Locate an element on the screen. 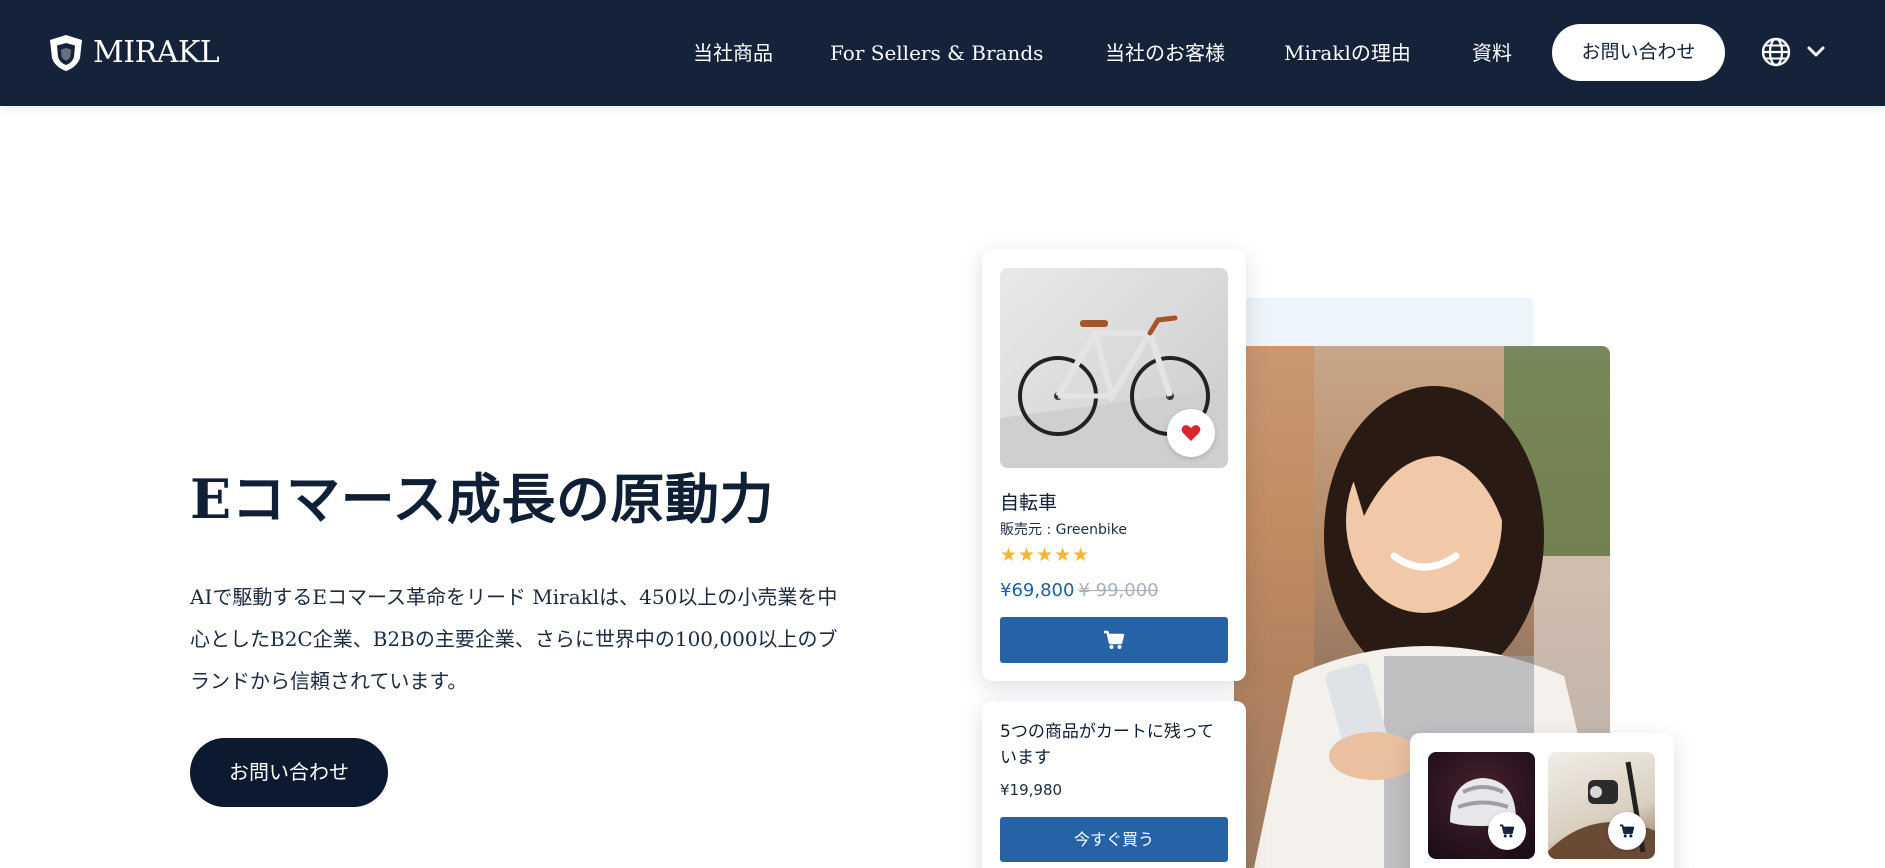 This screenshot has width=1885, height=868. nav-item-products: 当社商品 is located at coordinates (733, 53).